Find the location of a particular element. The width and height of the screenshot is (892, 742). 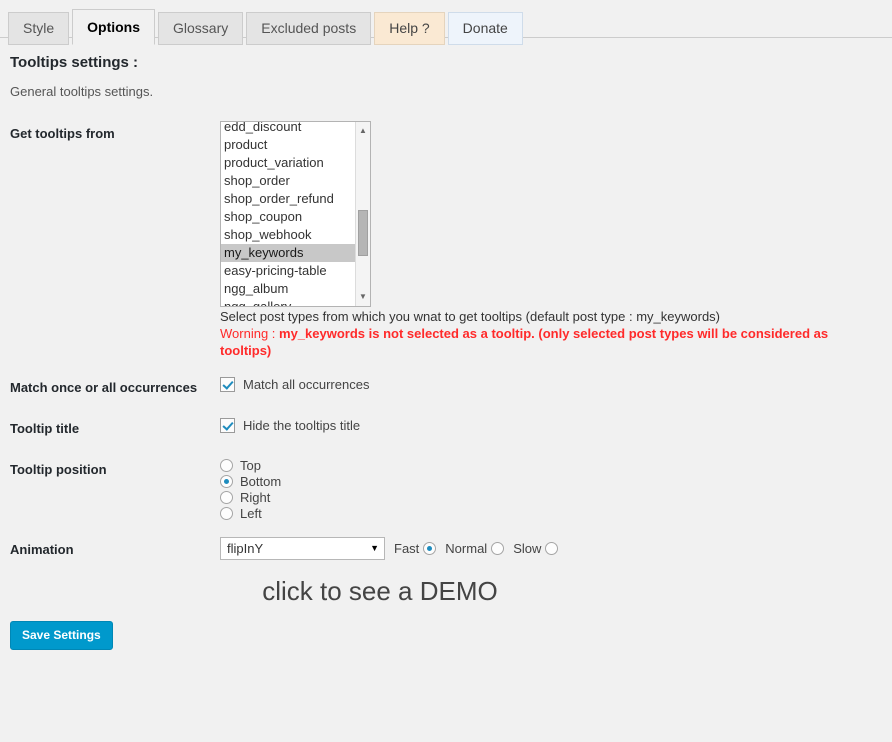

list-item: easy-pricing-table is located at coordinates (288, 271).